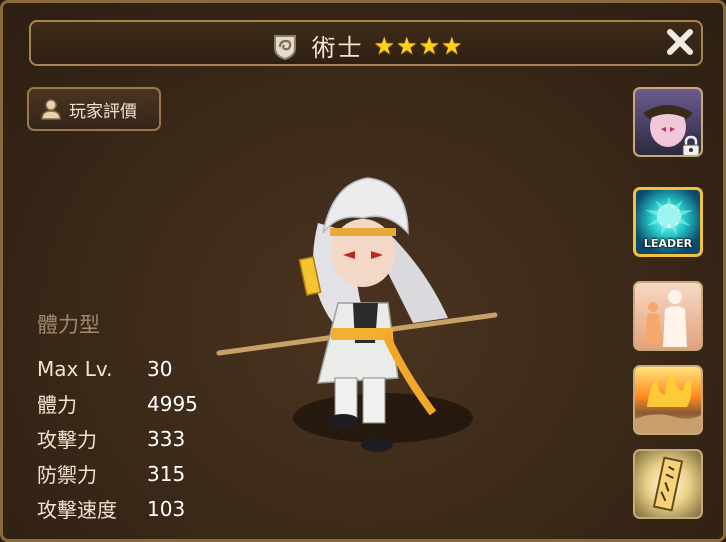 This screenshot has height=542, width=726. What do you see at coordinates (160, 368) in the screenshot?
I see `stat-value: 30` at bounding box center [160, 368].